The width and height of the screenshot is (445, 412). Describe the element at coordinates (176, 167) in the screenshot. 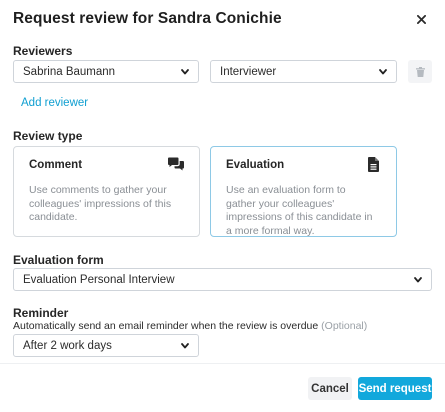

I see `comments-icon` at that location.